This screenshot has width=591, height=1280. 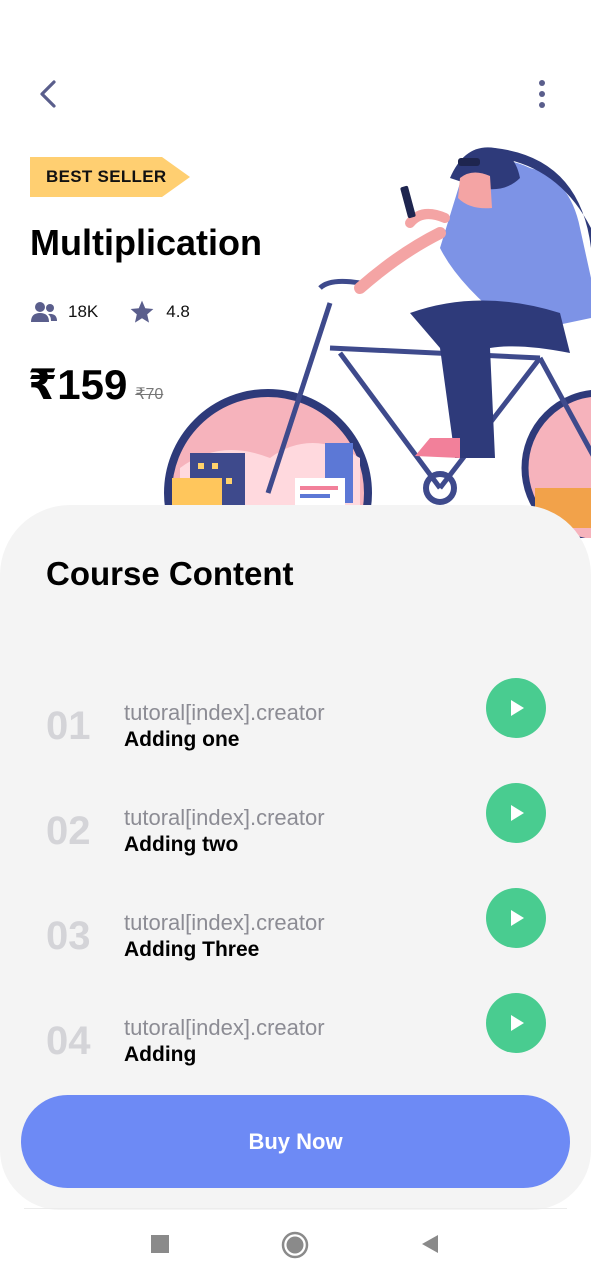 I want to click on lesson-item: 02 tutoral[index].creator Adding two, so click(x=295, y=834).